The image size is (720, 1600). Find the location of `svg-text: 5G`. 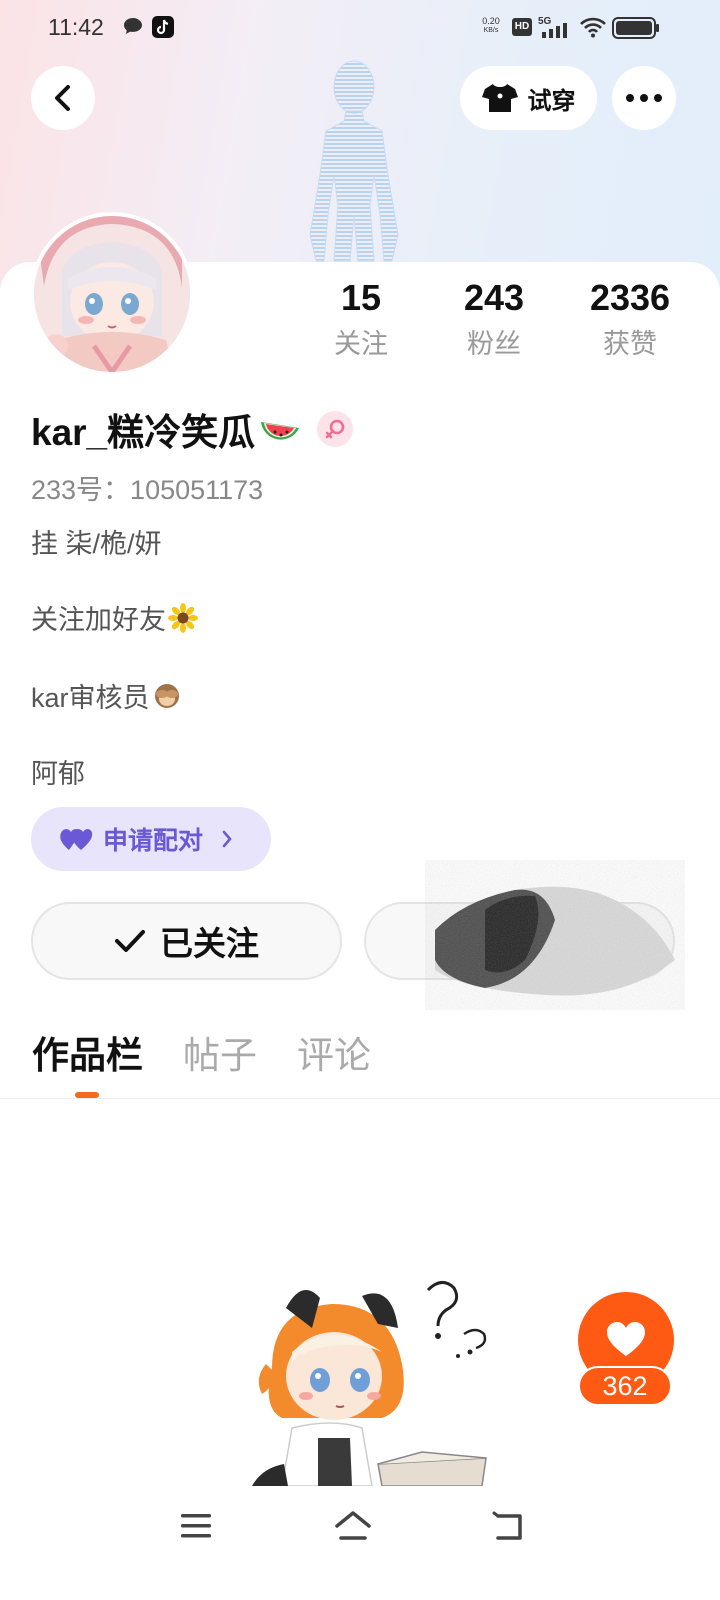

svg-text: 5G is located at coordinates (545, 21).